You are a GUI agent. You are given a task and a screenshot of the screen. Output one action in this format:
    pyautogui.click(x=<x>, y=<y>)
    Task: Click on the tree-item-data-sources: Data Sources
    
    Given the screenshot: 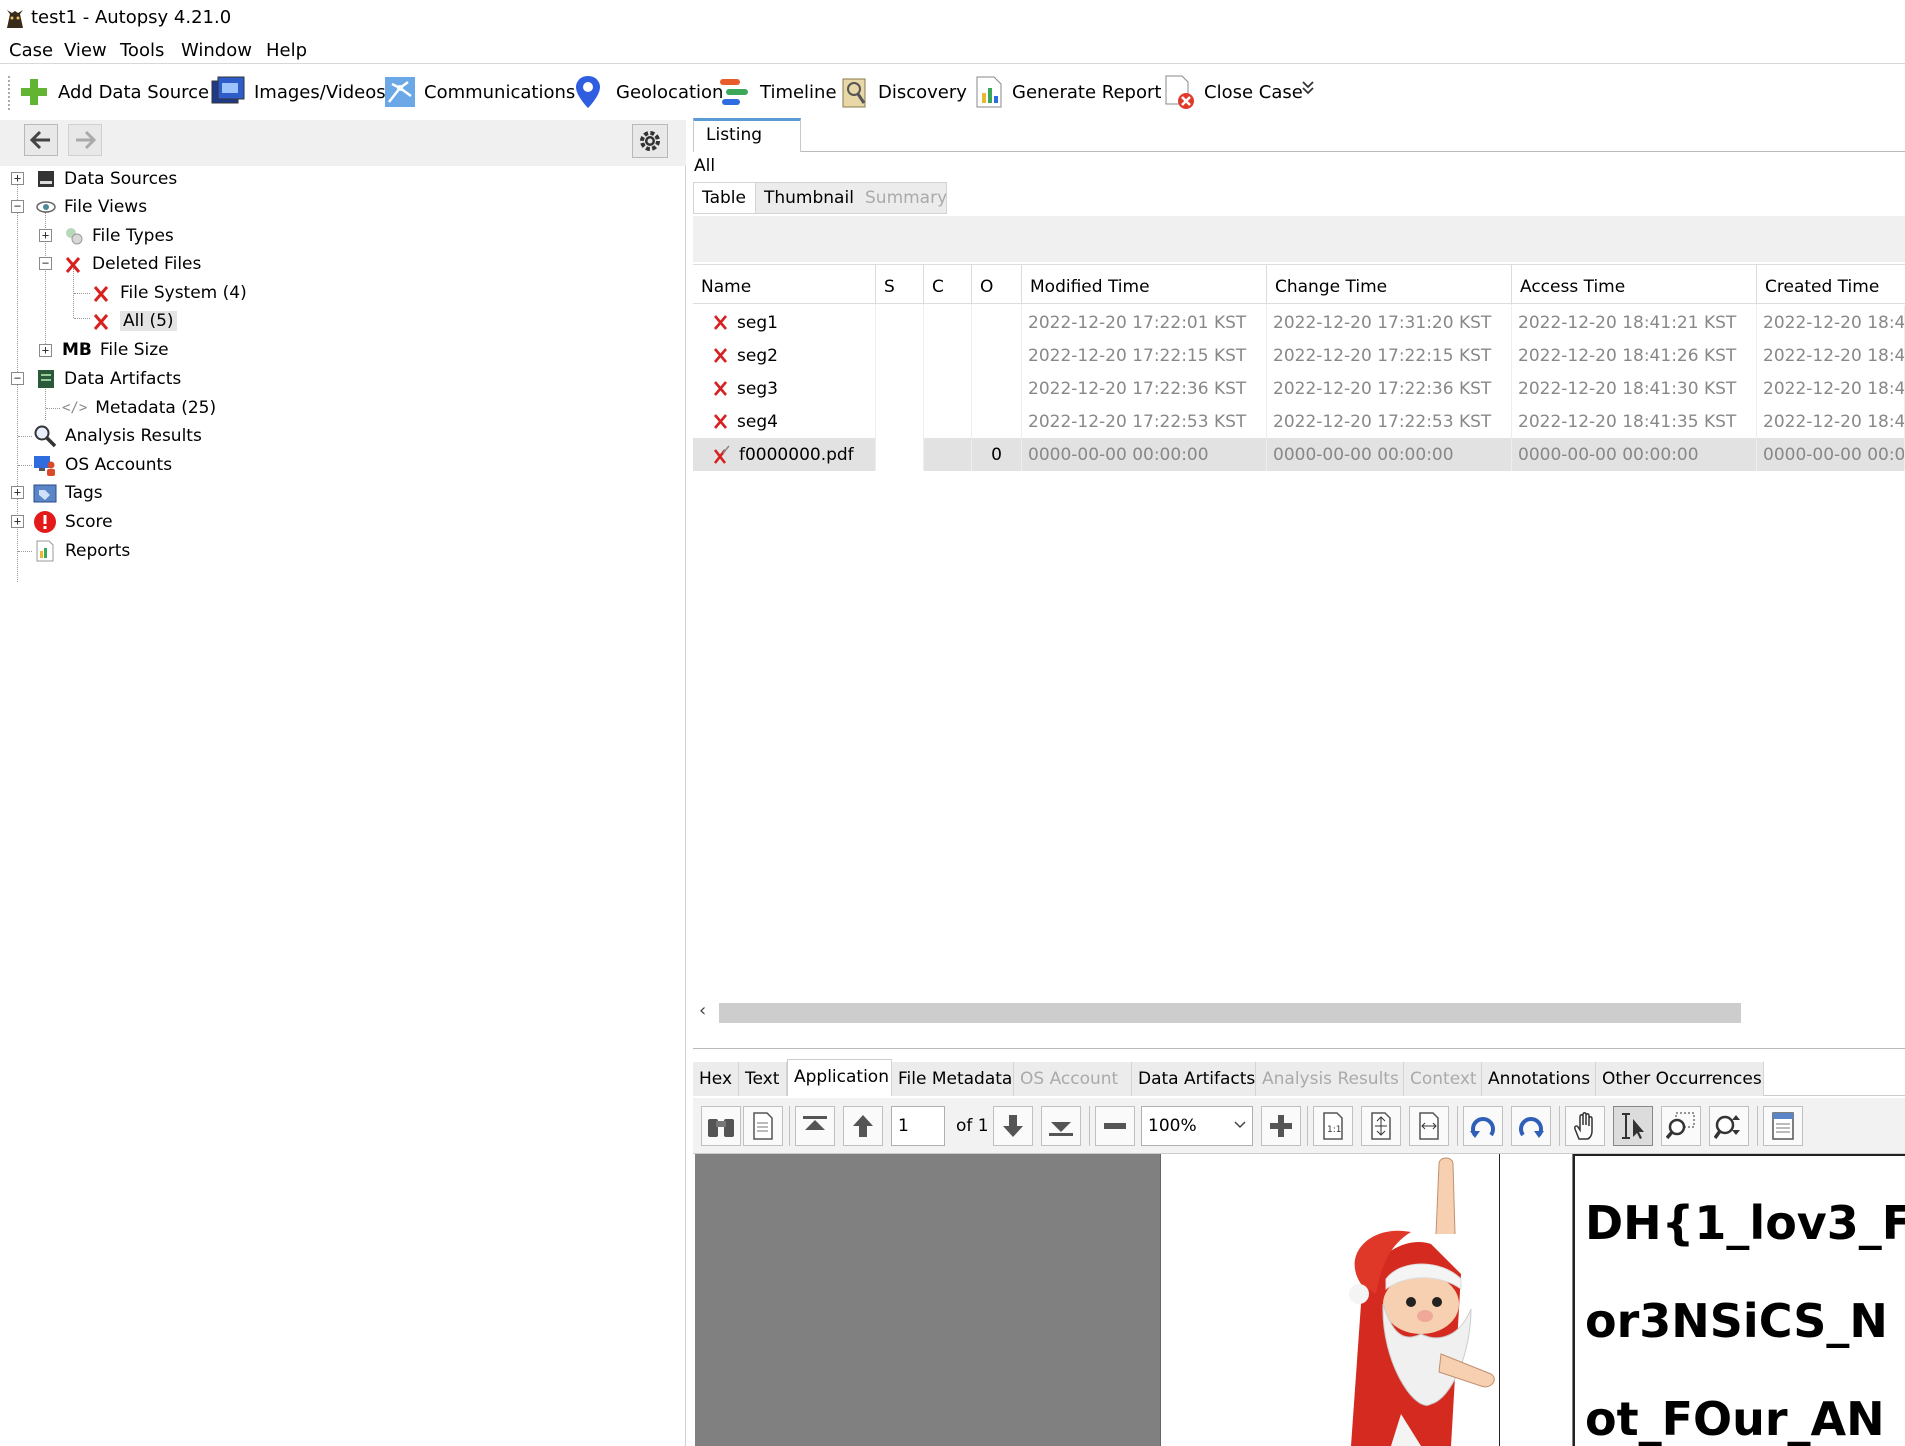 What is the action you would take?
    pyautogui.click(x=106, y=179)
    